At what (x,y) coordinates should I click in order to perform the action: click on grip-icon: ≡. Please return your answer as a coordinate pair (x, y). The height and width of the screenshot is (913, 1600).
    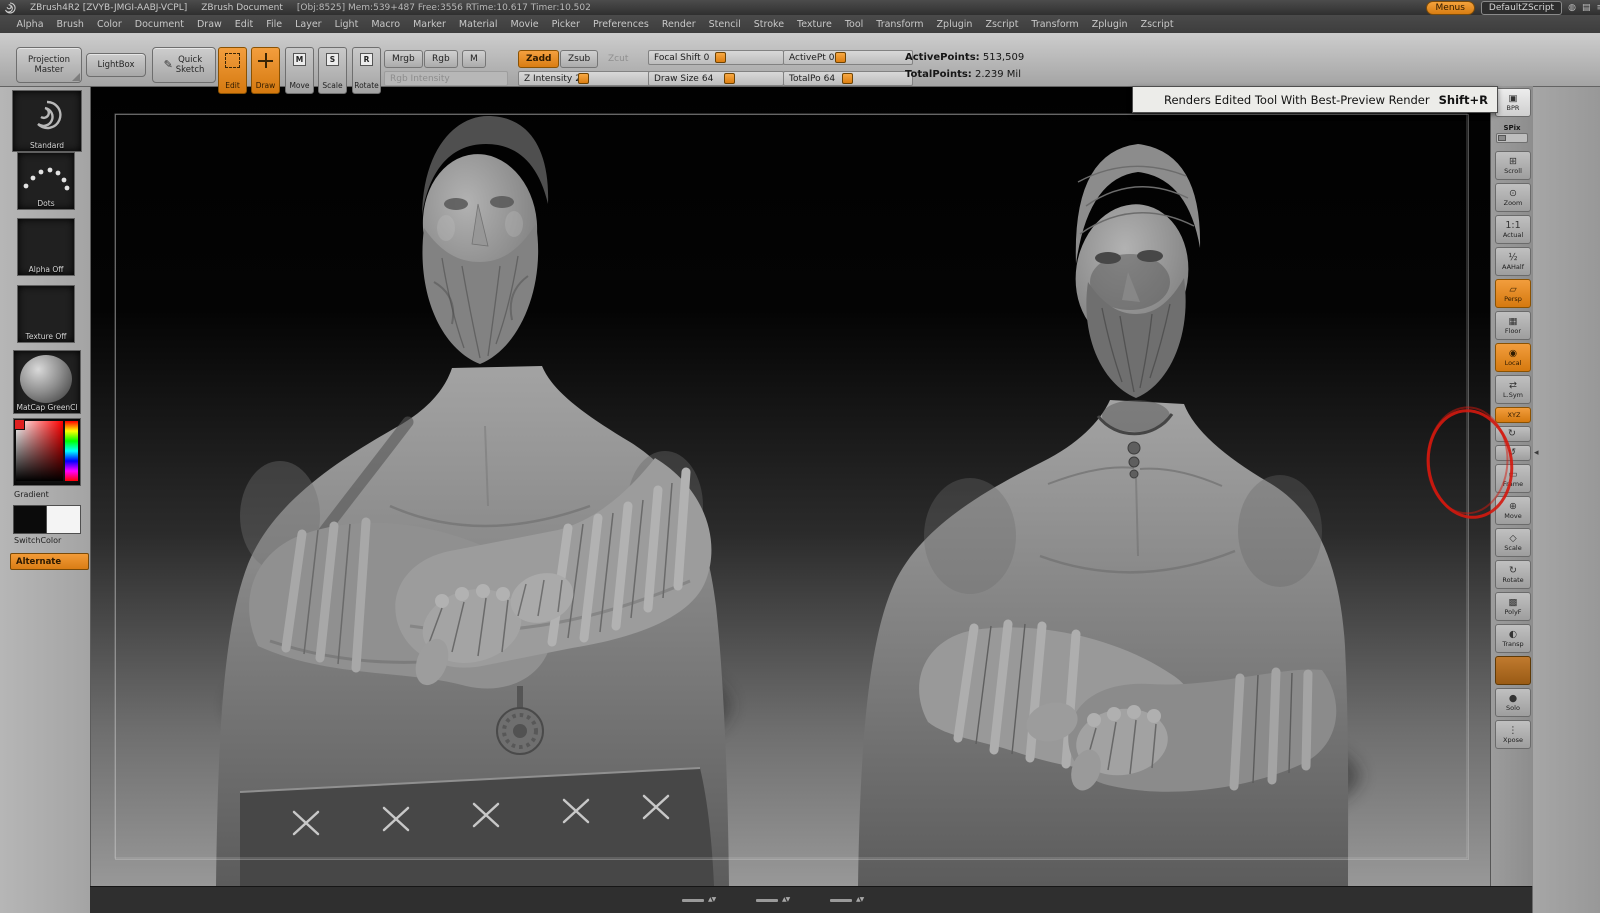
    Looking at the image, I should click on (1598, 8).